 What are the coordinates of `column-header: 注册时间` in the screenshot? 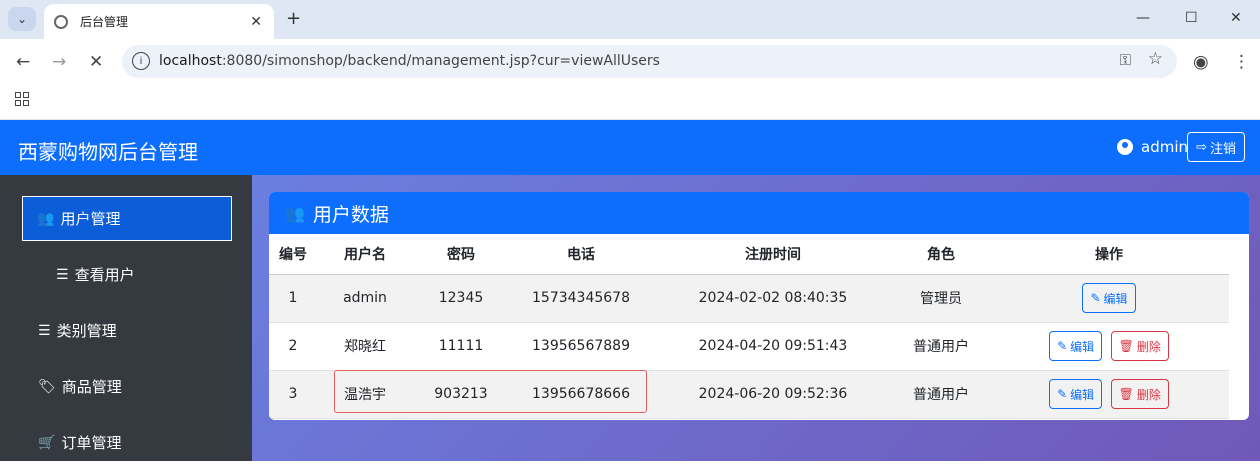 It's located at (773, 254).